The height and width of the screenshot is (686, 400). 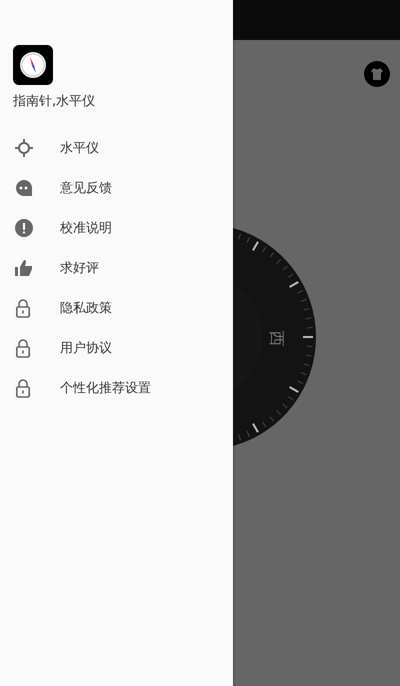 What do you see at coordinates (24, 148) in the screenshot?
I see `crosshair-icon` at bounding box center [24, 148].